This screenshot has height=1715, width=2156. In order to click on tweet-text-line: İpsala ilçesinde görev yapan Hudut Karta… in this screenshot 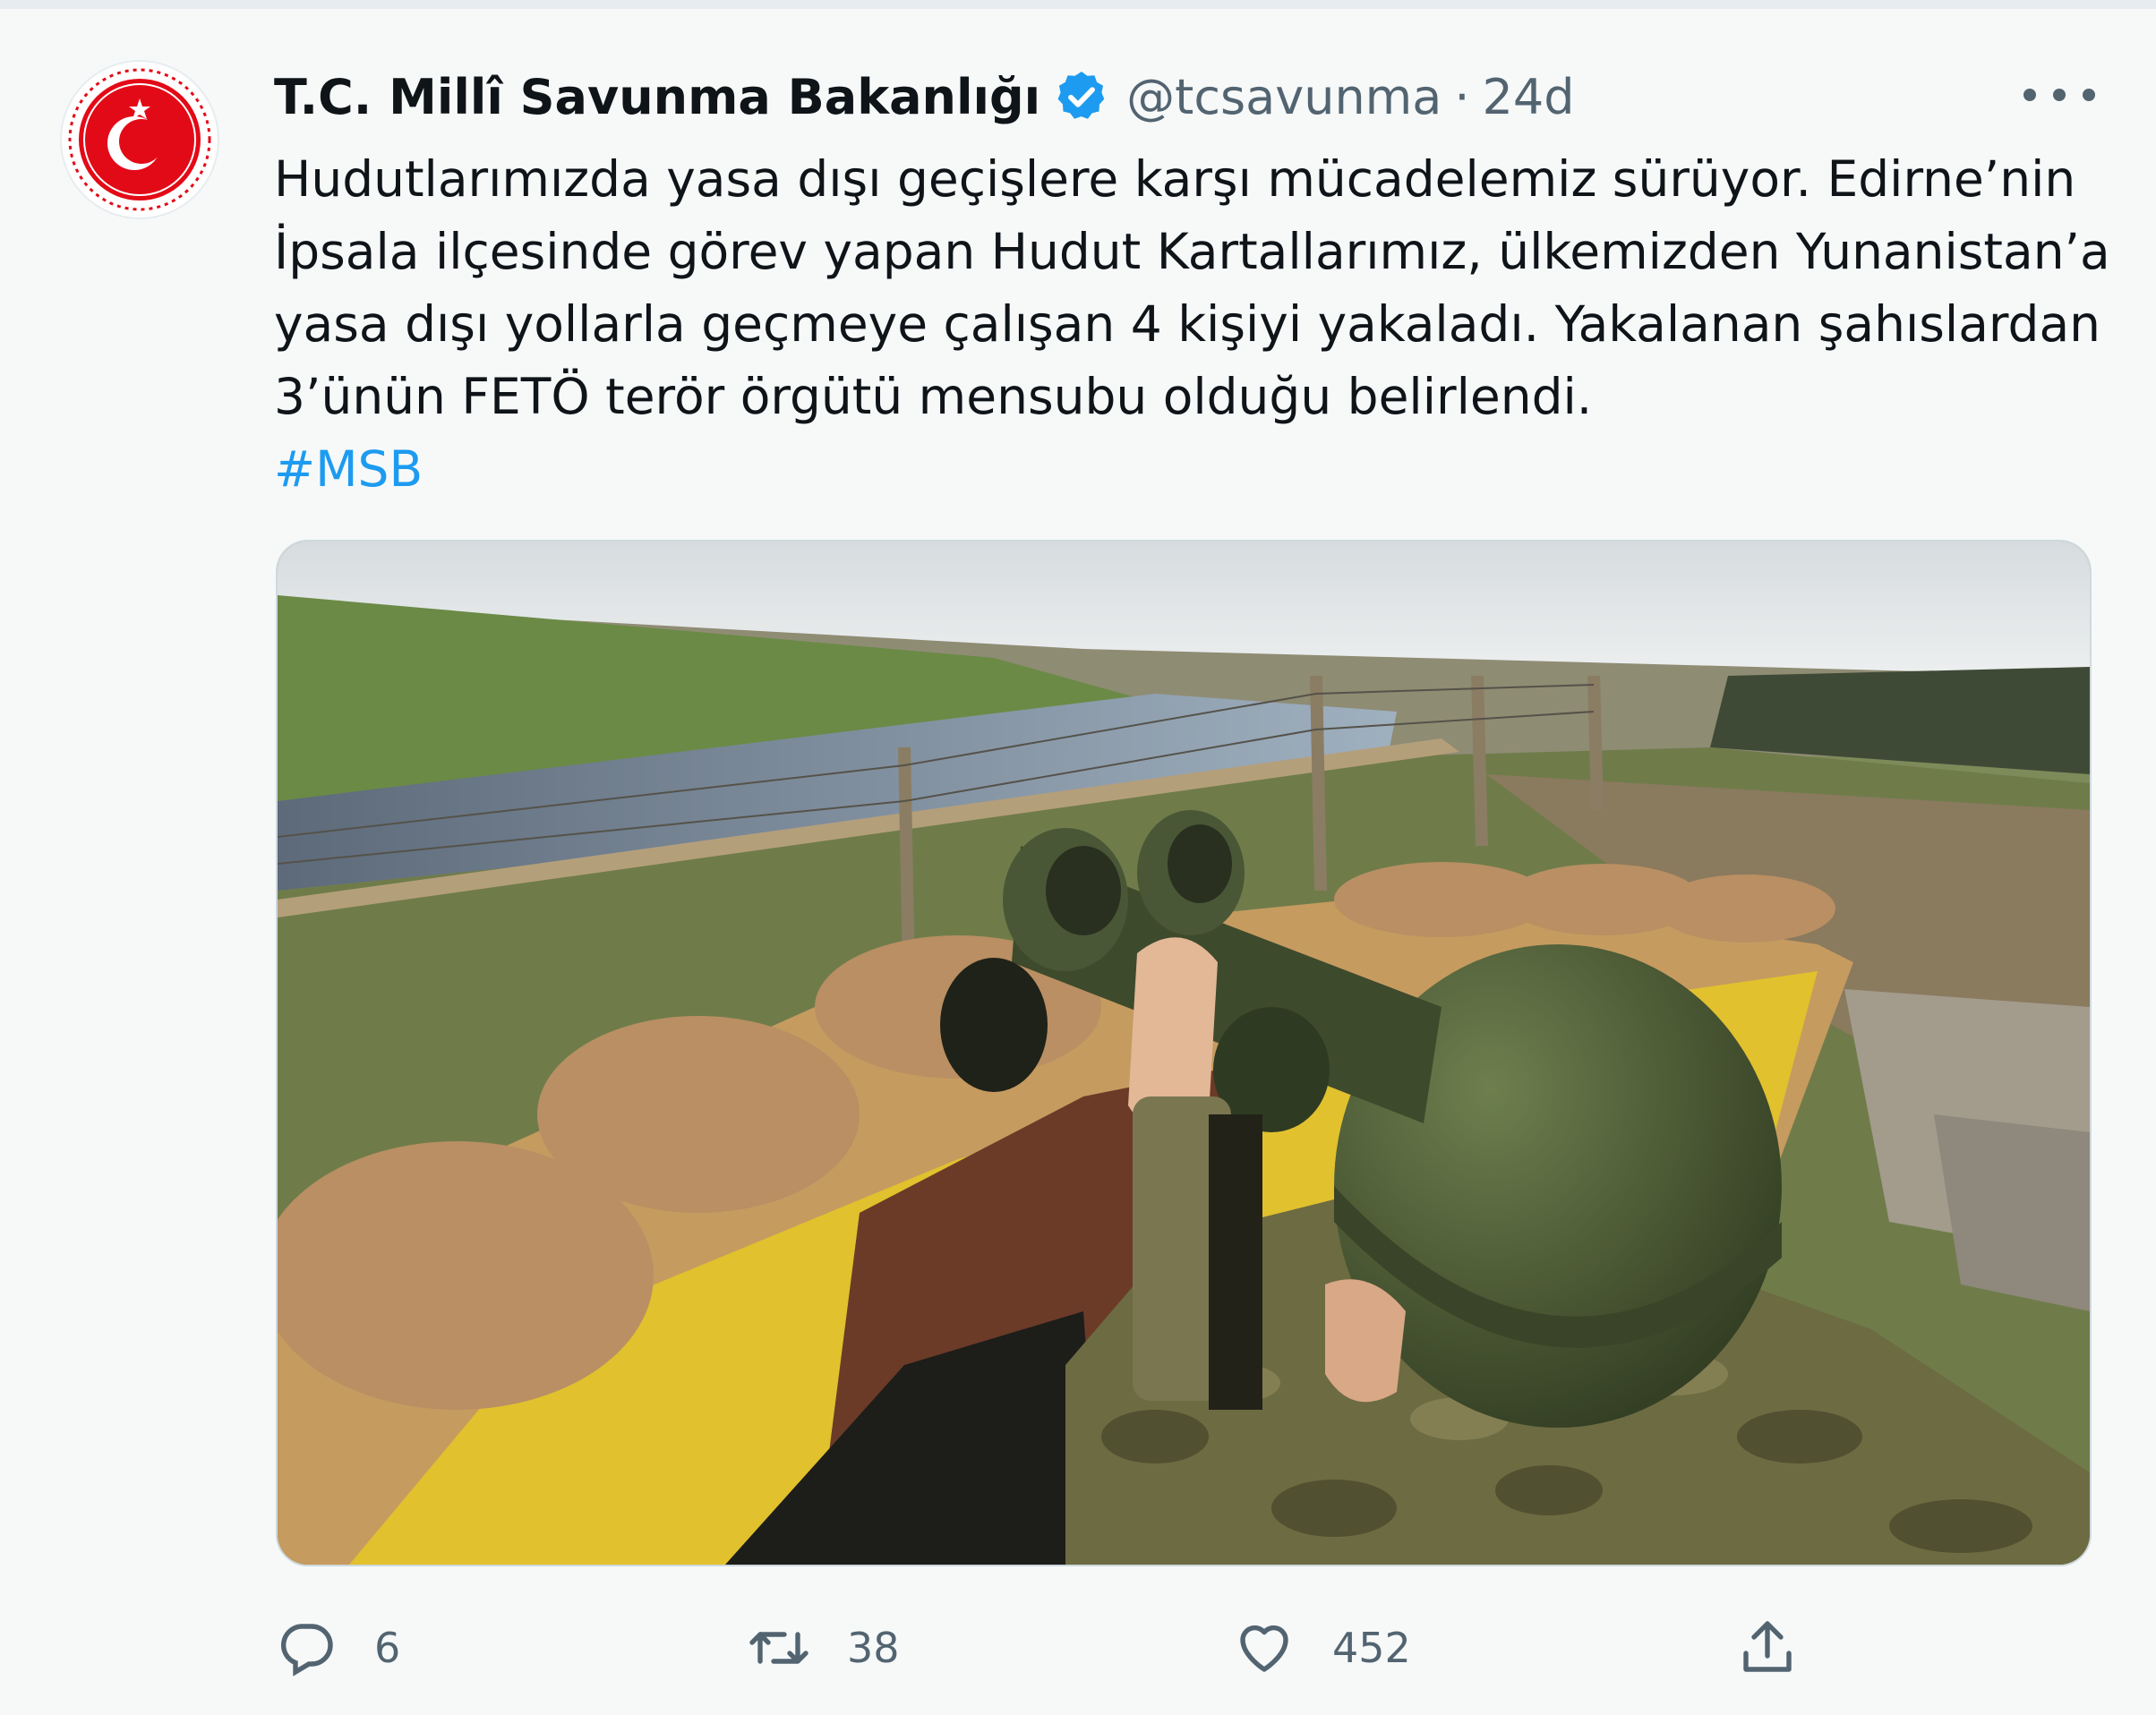, I will do `click(1192, 251)`.